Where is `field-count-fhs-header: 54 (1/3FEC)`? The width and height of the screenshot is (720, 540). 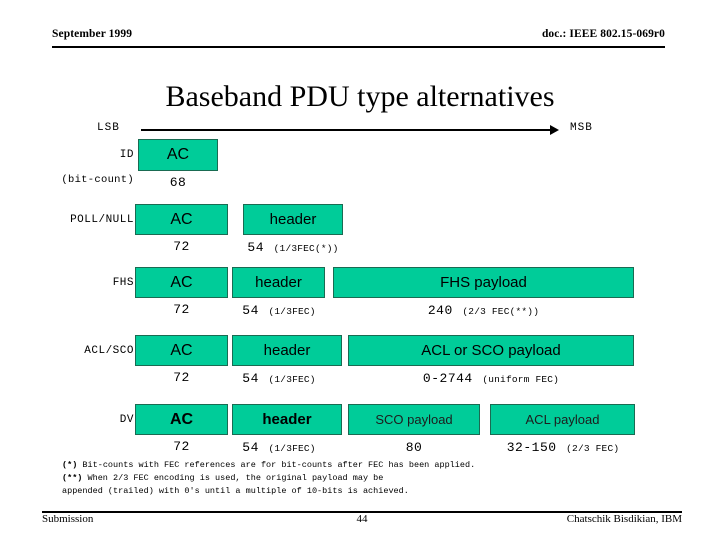
field-count-fhs-header: 54 (1/3FEC) is located at coordinates (279, 310).